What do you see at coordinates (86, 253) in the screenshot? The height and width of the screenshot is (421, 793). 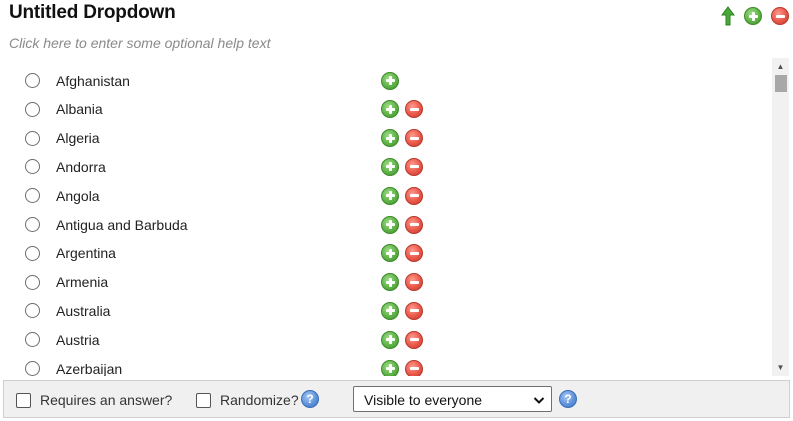 I see `option-label: Argentina` at bounding box center [86, 253].